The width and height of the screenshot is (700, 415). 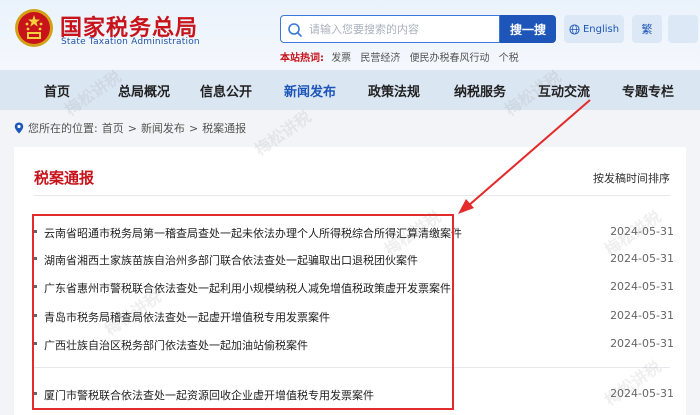 I want to click on nav-item-disclosure: 信息公开, so click(x=226, y=90).